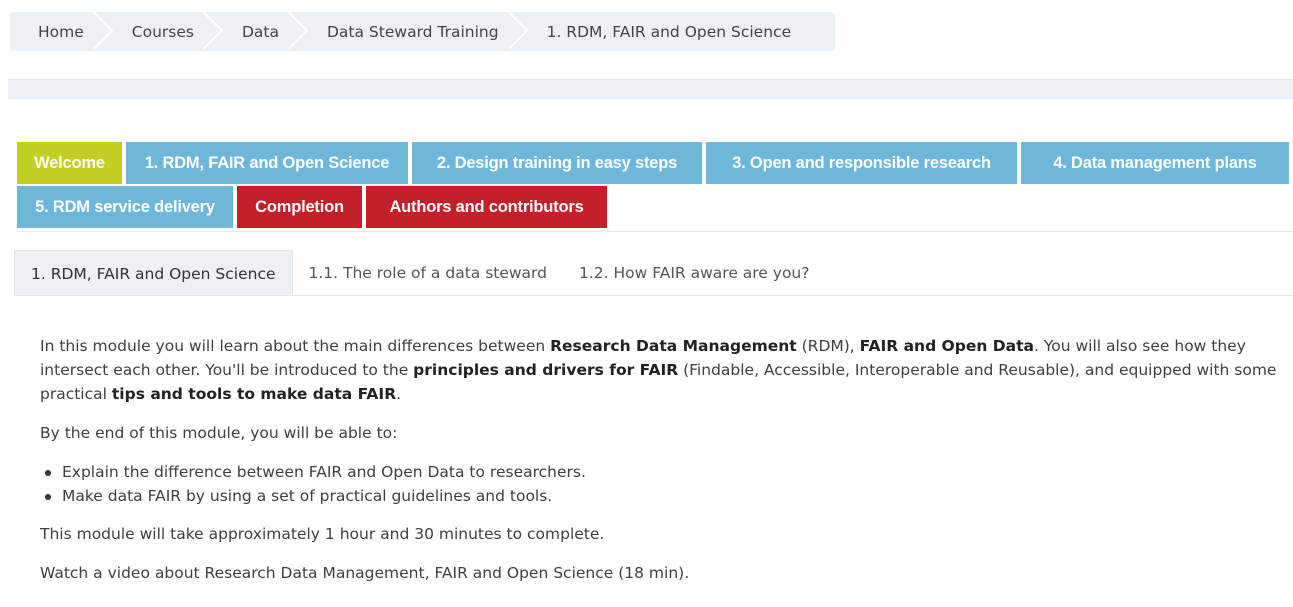 This screenshot has height=607, width=1293. Describe the element at coordinates (69, 163) in the screenshot. I see `module-welcome-button: Welcome` at that location.